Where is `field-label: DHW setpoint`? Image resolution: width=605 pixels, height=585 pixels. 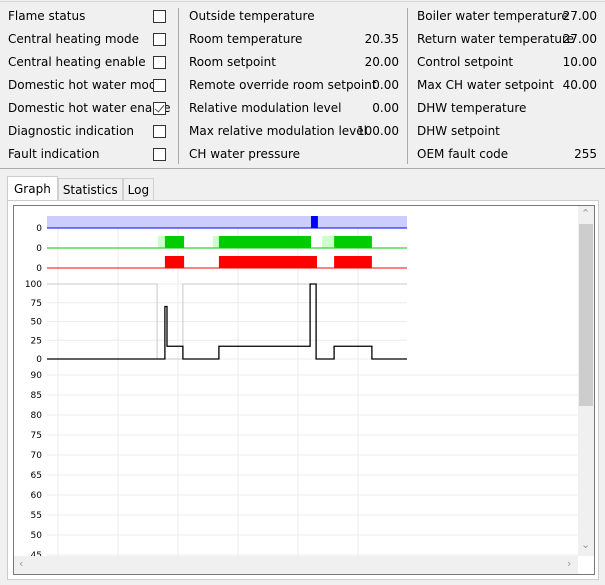 field-label: DHW setpoint is located at coordinates (458, 131).